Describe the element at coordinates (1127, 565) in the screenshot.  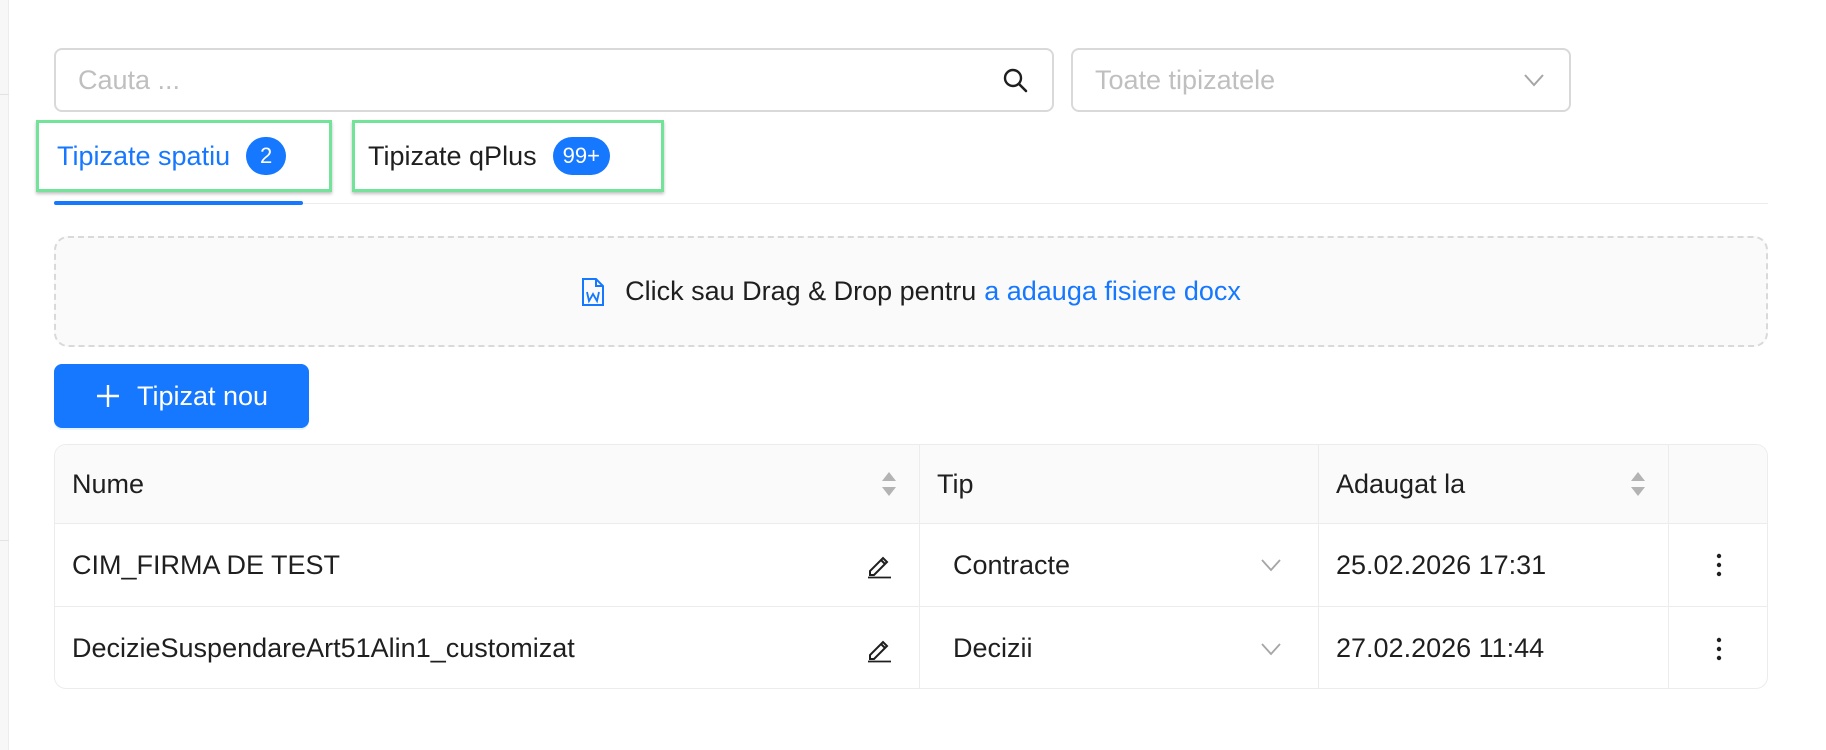
I see `tip-select: Contracte` at that location.